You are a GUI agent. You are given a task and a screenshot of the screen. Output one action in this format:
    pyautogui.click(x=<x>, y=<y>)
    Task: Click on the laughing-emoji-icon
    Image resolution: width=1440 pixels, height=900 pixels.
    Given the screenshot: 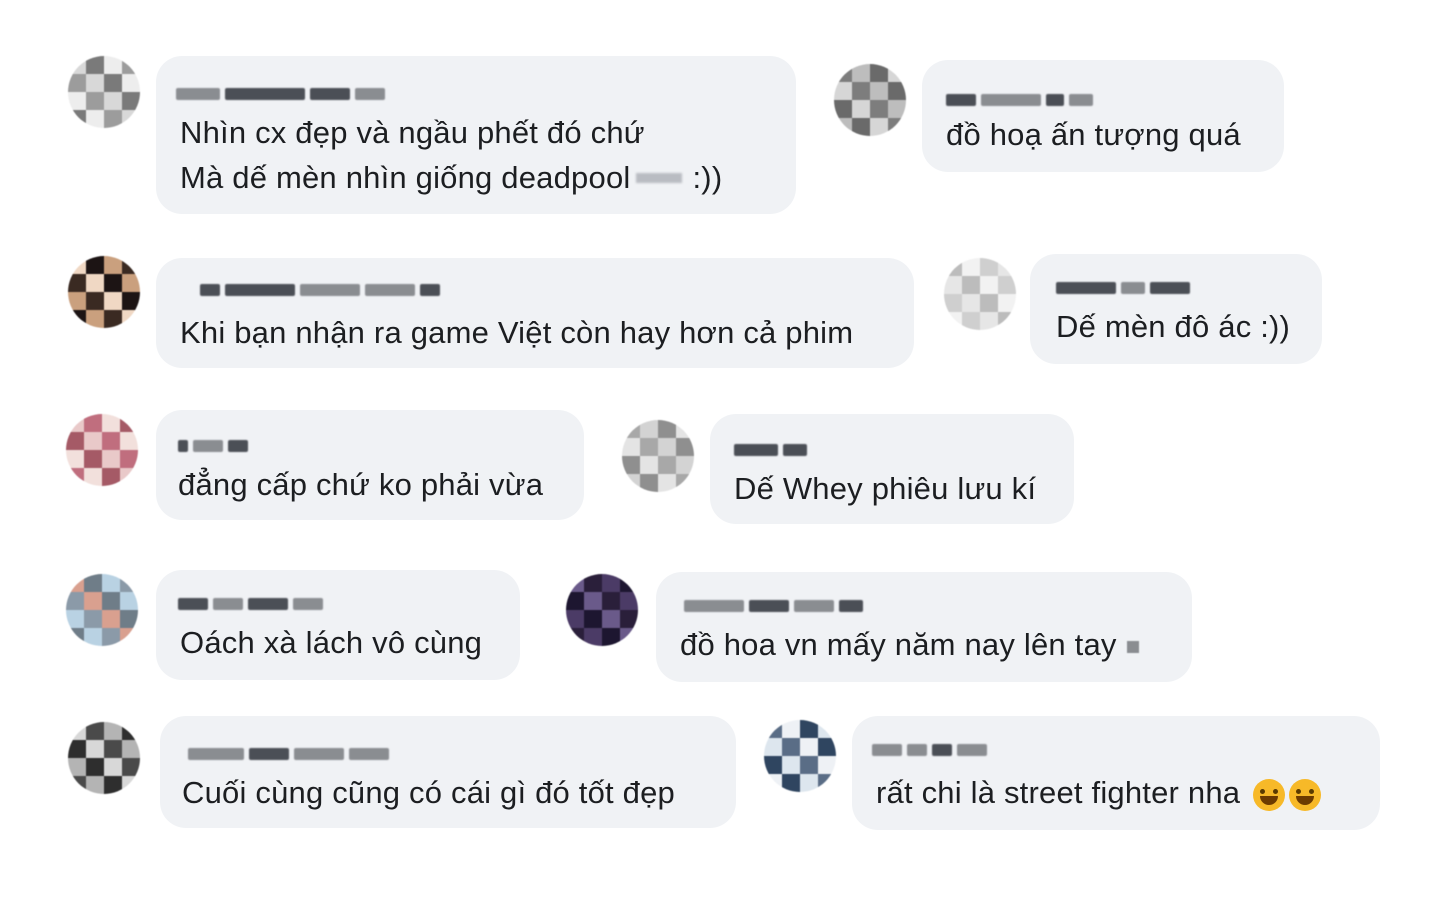 What is the action you would take?
    pyautogui.click(x=1305, y=794)
    